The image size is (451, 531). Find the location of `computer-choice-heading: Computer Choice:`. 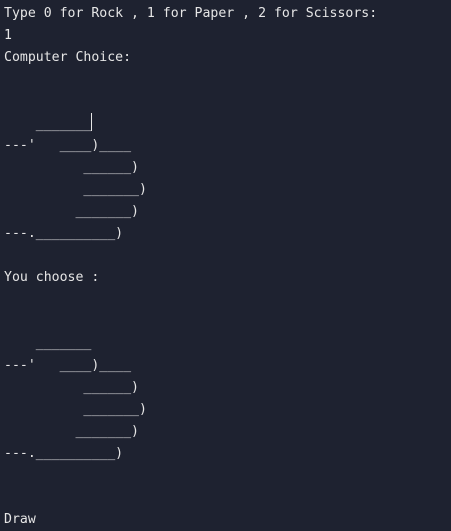

computer-choice-heading: Computer Choice: is located at coordinates (68, 57).